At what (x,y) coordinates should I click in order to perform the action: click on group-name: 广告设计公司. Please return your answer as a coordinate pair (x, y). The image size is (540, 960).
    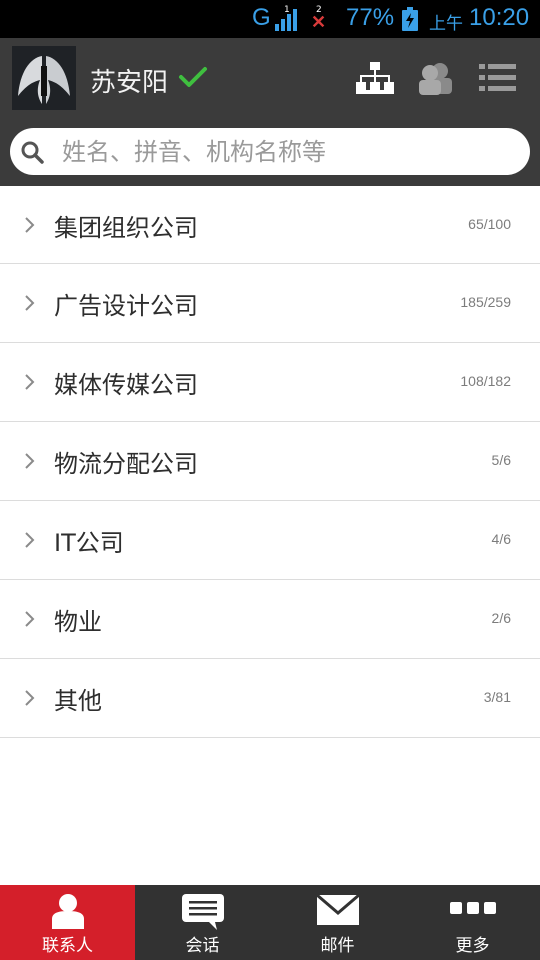
    Looking at the image, I should click on (126, 306).